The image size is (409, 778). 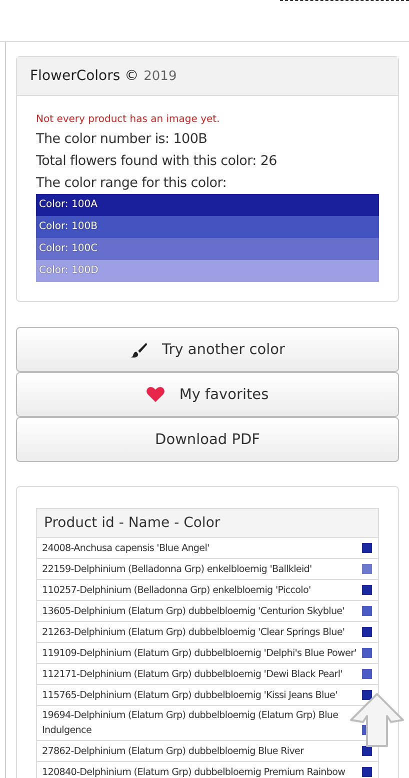 I want to click on action-button: Try another color, so click(x=207, y=349).